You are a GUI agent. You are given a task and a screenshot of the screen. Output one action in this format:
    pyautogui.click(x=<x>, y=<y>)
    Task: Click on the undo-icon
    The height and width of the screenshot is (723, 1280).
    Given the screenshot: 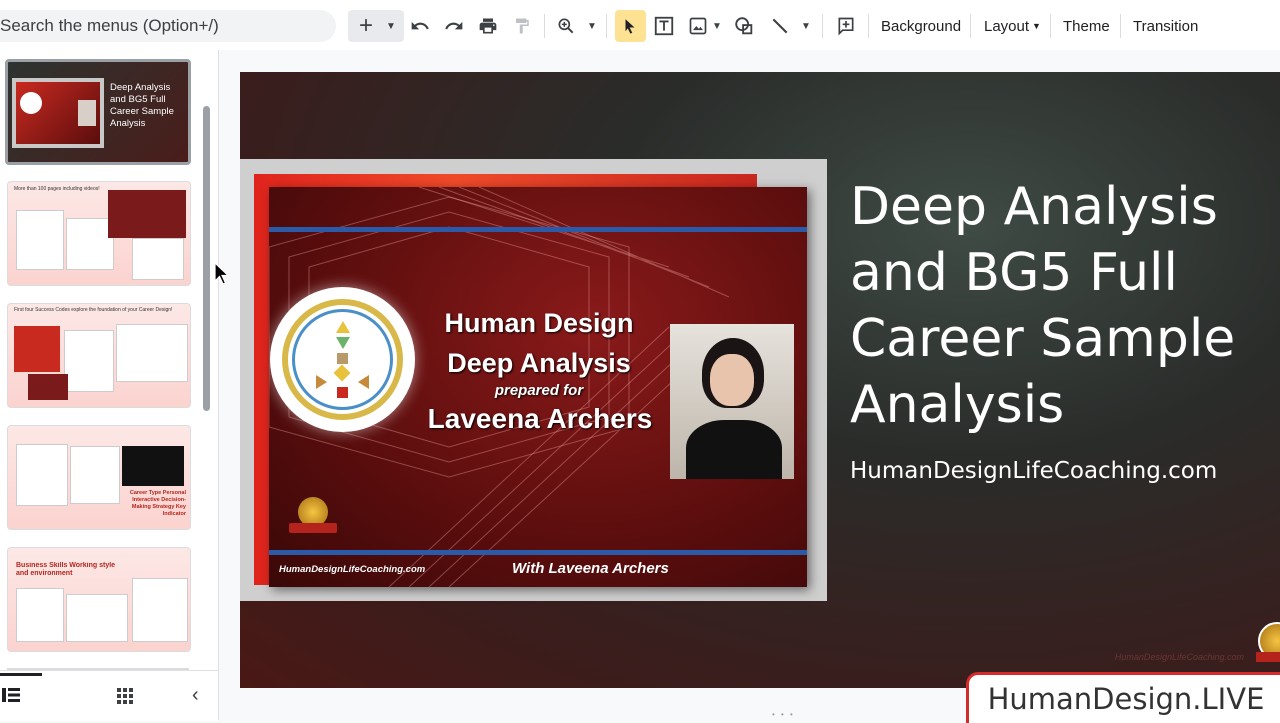 What is the action you would take?
    pyautogui.click(x=420, y=26)
    